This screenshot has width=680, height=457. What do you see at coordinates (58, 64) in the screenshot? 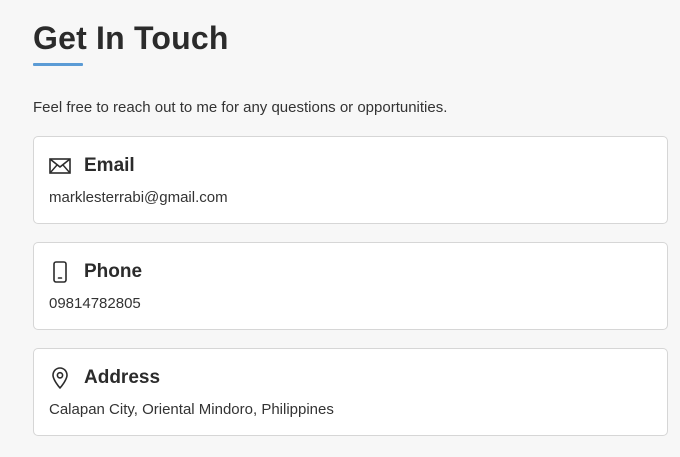
I see `title-underline` at bounding box center [58, 64].